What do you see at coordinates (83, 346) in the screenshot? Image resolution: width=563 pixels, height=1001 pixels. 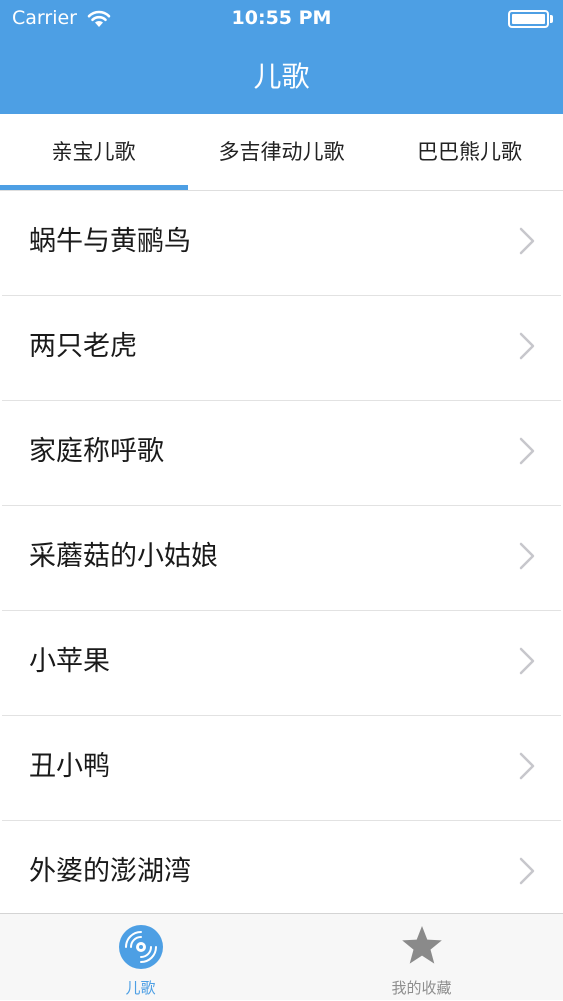 I see `song-title: 两只老虎` at bounding box center [83, 346].